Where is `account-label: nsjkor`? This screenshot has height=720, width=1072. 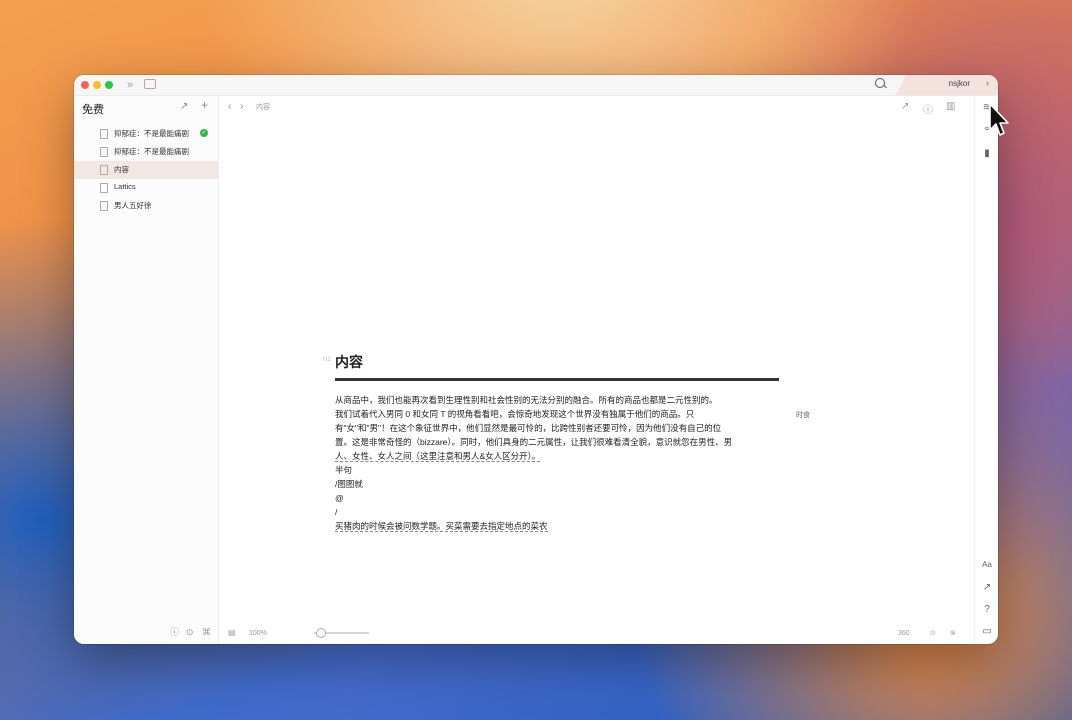
account-label: nsjkor is located at coordinates (959, 83).